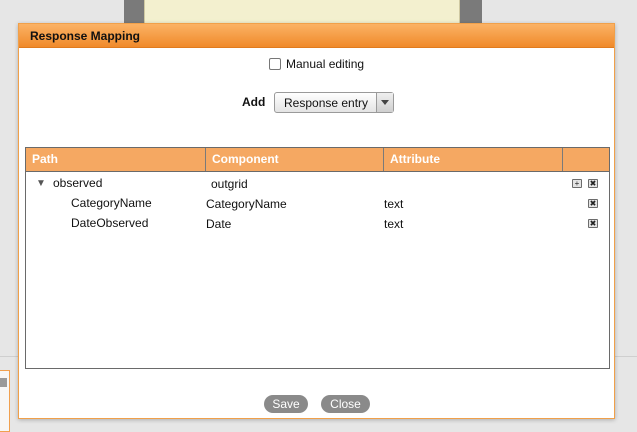 The width and height of the screenshot is (637, 432). I want to click on close-button: Close, so click(345, 404).